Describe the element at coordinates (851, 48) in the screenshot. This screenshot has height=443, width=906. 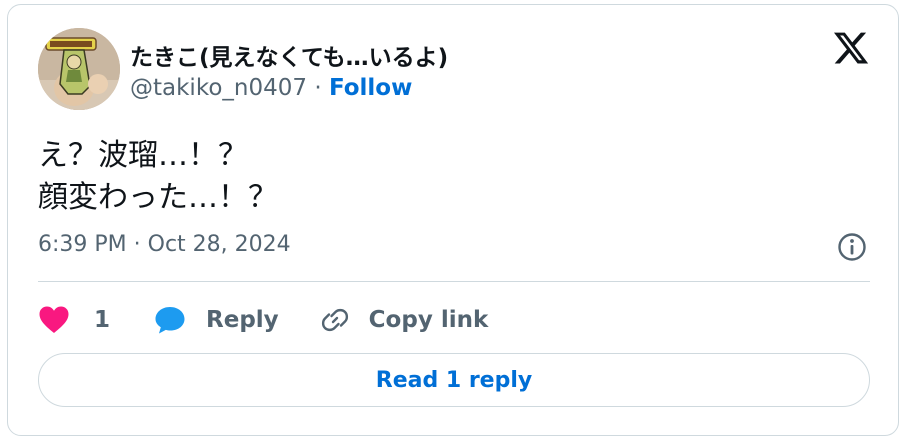
I see `x-logo-icon` at that location.